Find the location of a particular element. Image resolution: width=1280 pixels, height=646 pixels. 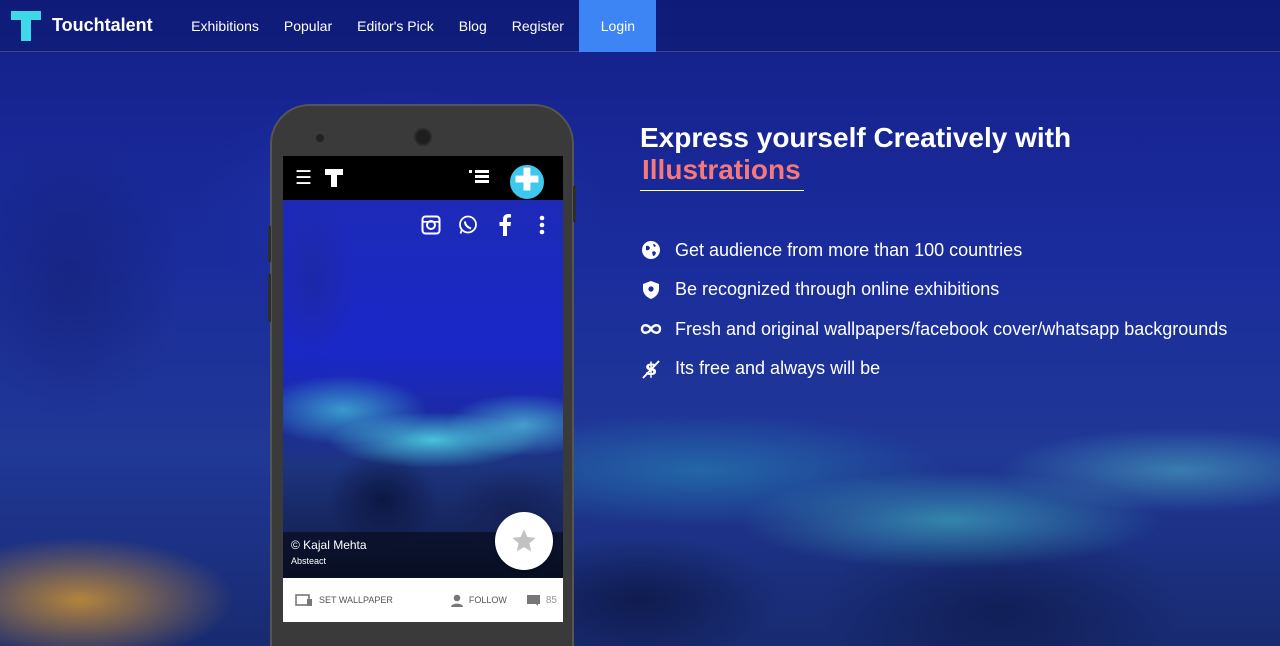

nav-link-exhibitions: Exhibitions is located at coordinates (225, 26).